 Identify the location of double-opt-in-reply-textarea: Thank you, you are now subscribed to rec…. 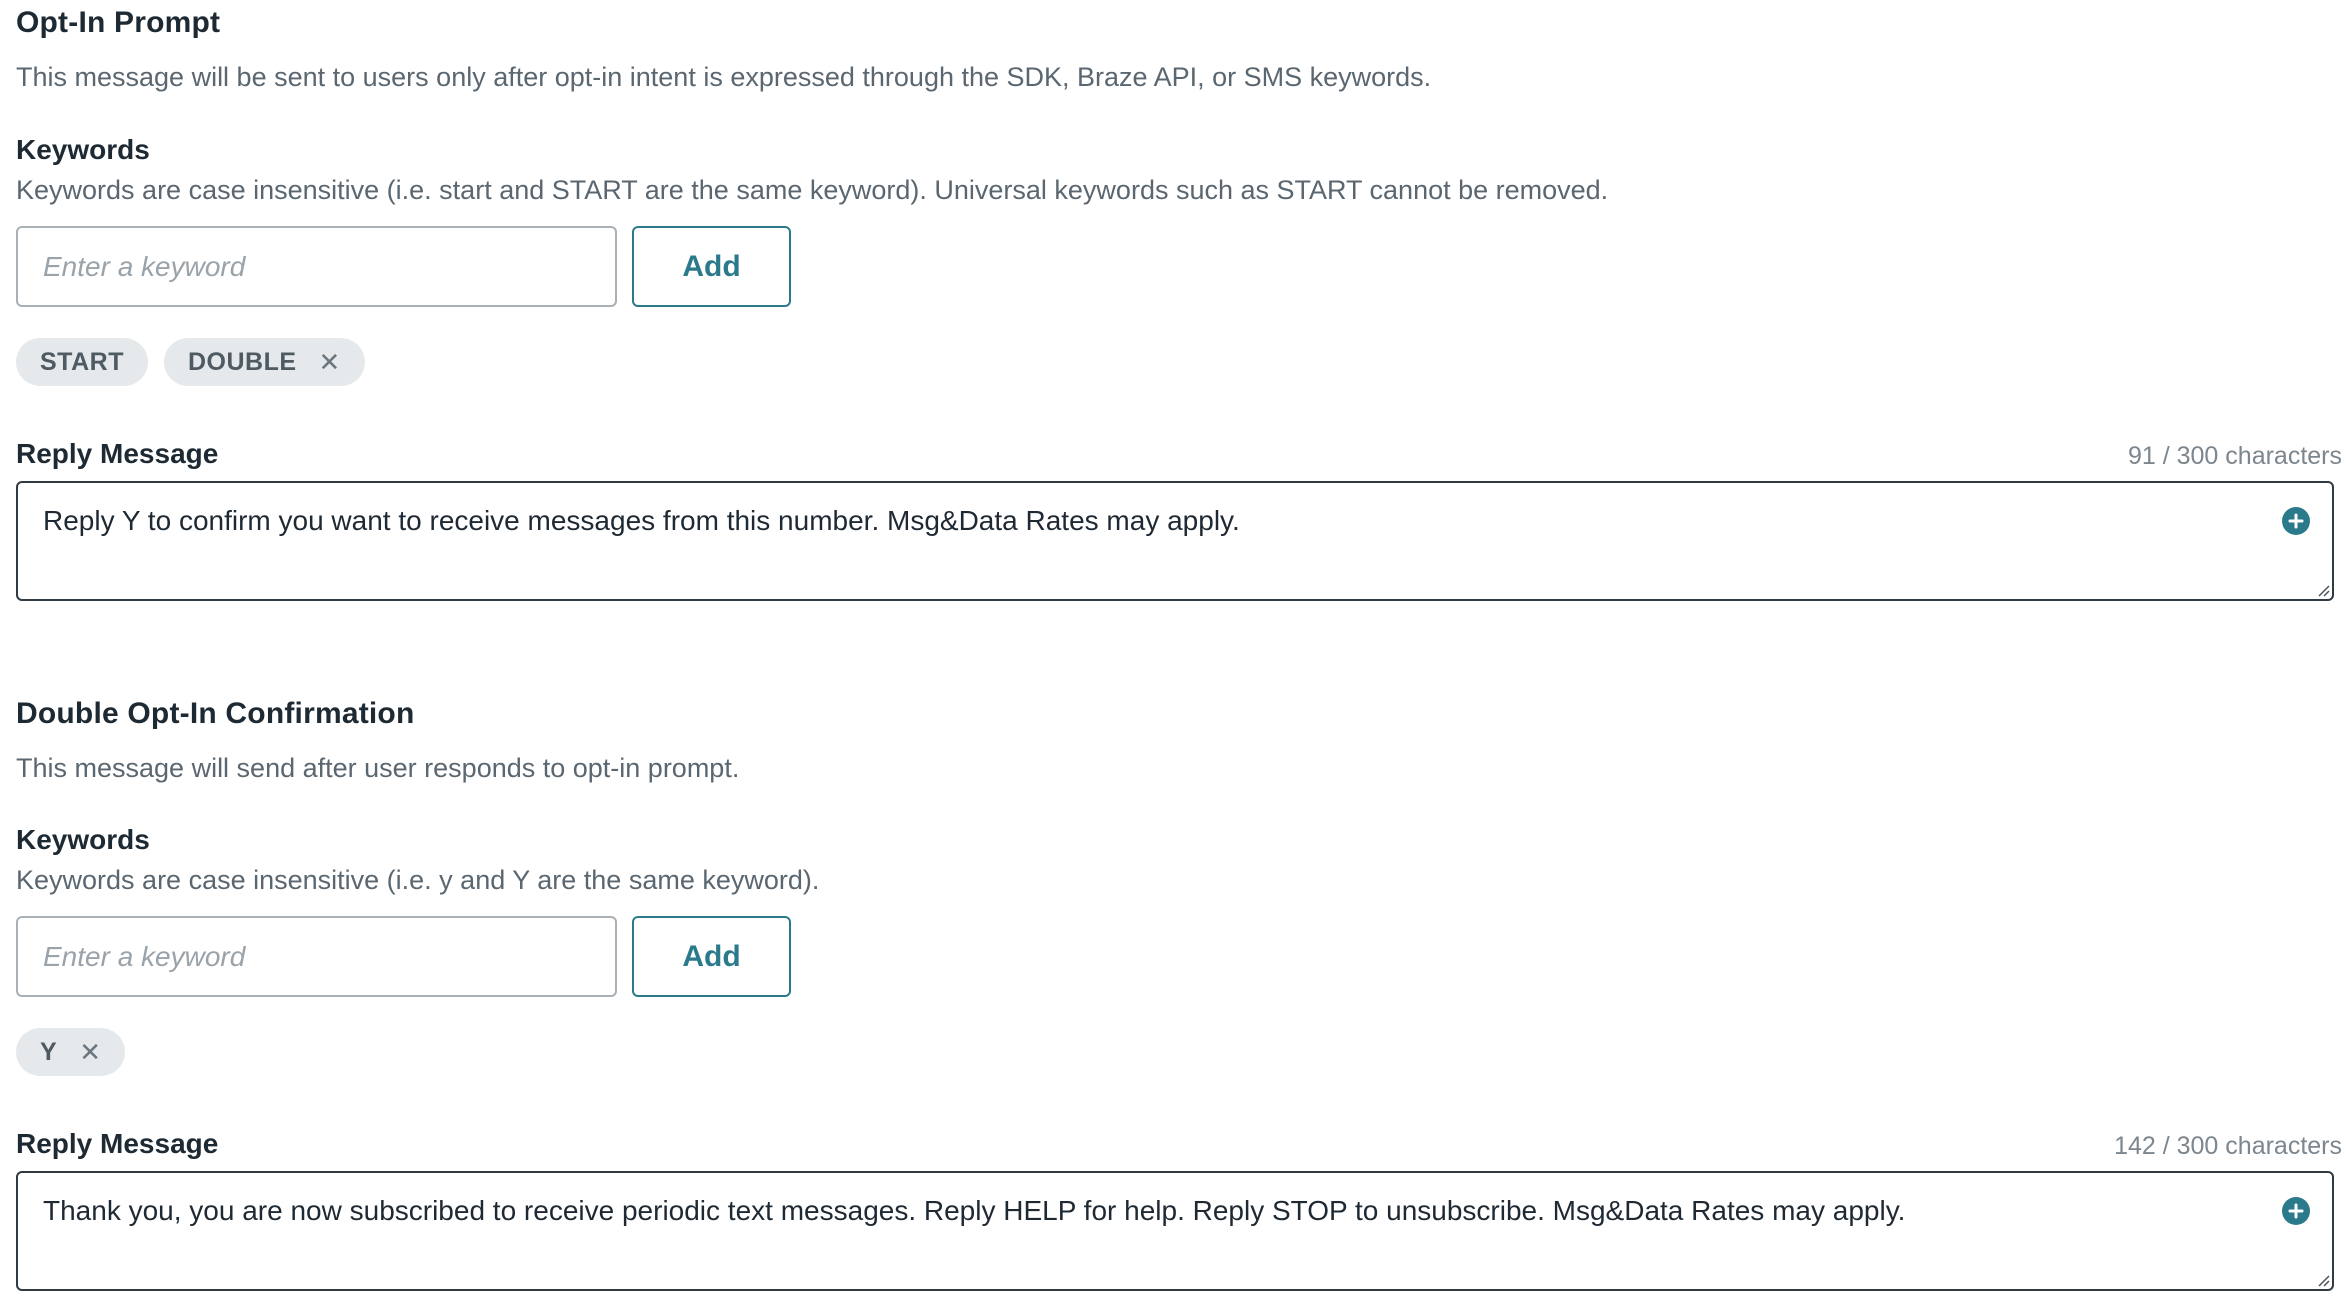
(1175, 1231).